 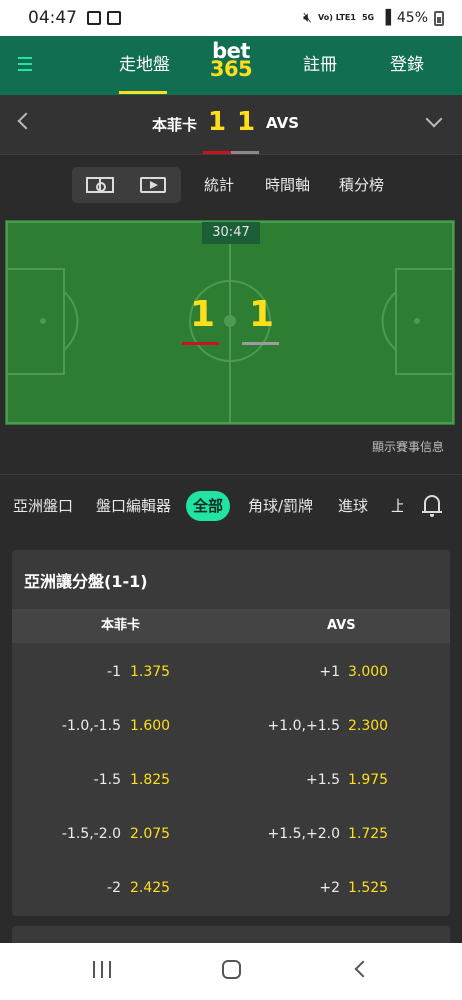 I want to click on menu-icon, so click(x=25, y=64).